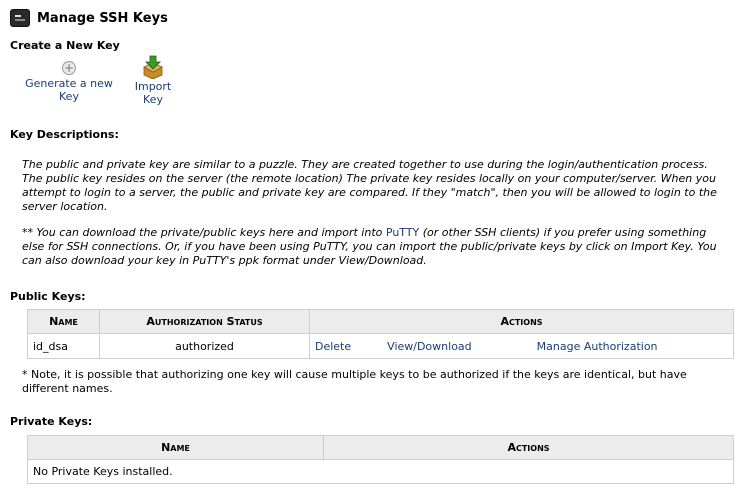 The height and width of the screenshot is (496, 744). Describe the element at coordinates (69, 90) in the screenshot. I see `generate-key-label: Generate a new Key` at that location.